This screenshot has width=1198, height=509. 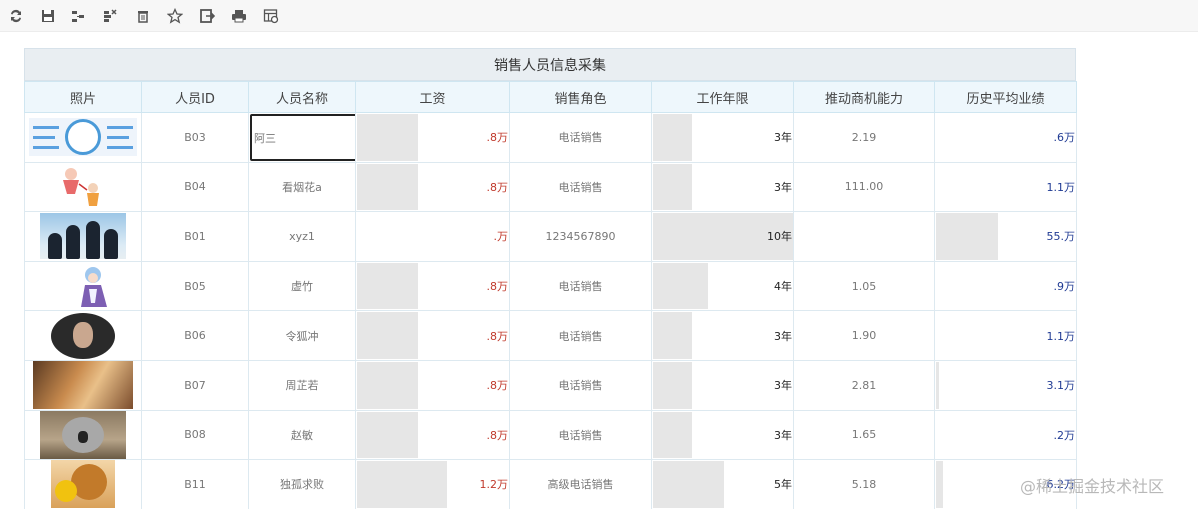 I want to click on performance-cell: 55.万, so click(x=1005, y=236).